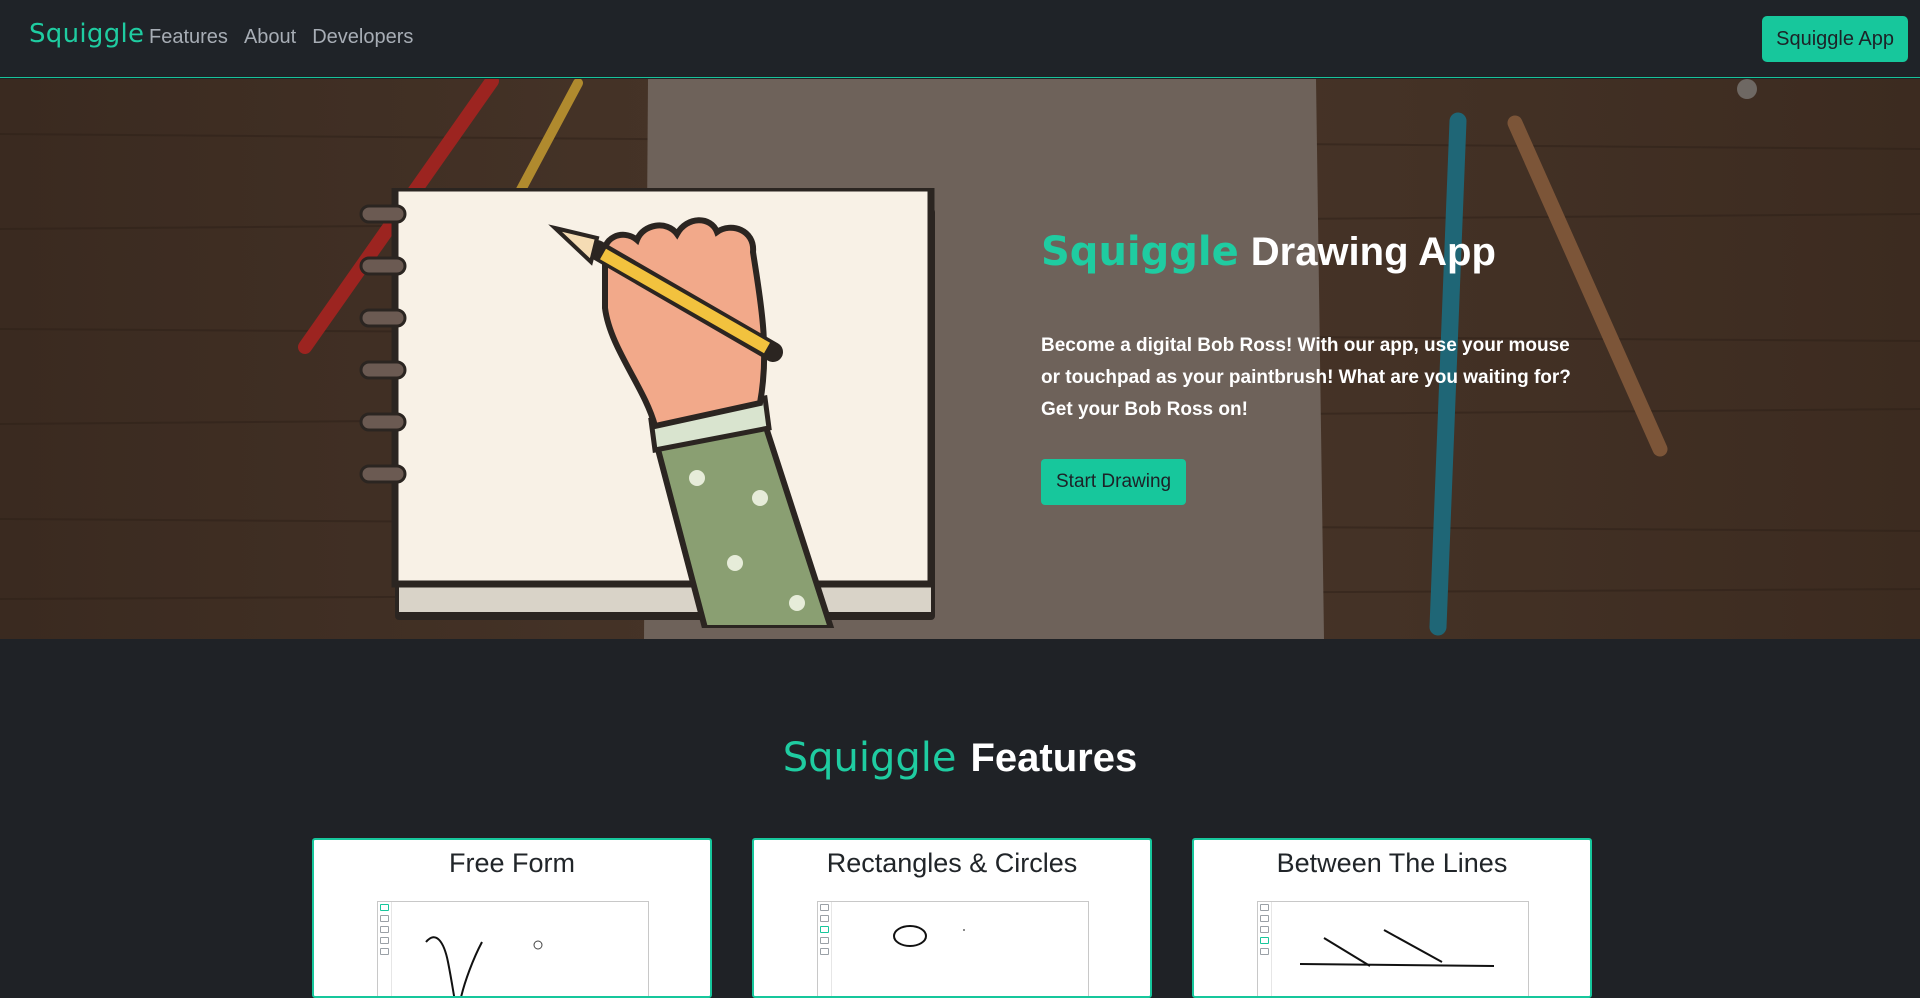 Image resolution: width=1920 pixels, height=998 pixels. I want to click on hero-title-text: Drawing App, so click(1373, 252).